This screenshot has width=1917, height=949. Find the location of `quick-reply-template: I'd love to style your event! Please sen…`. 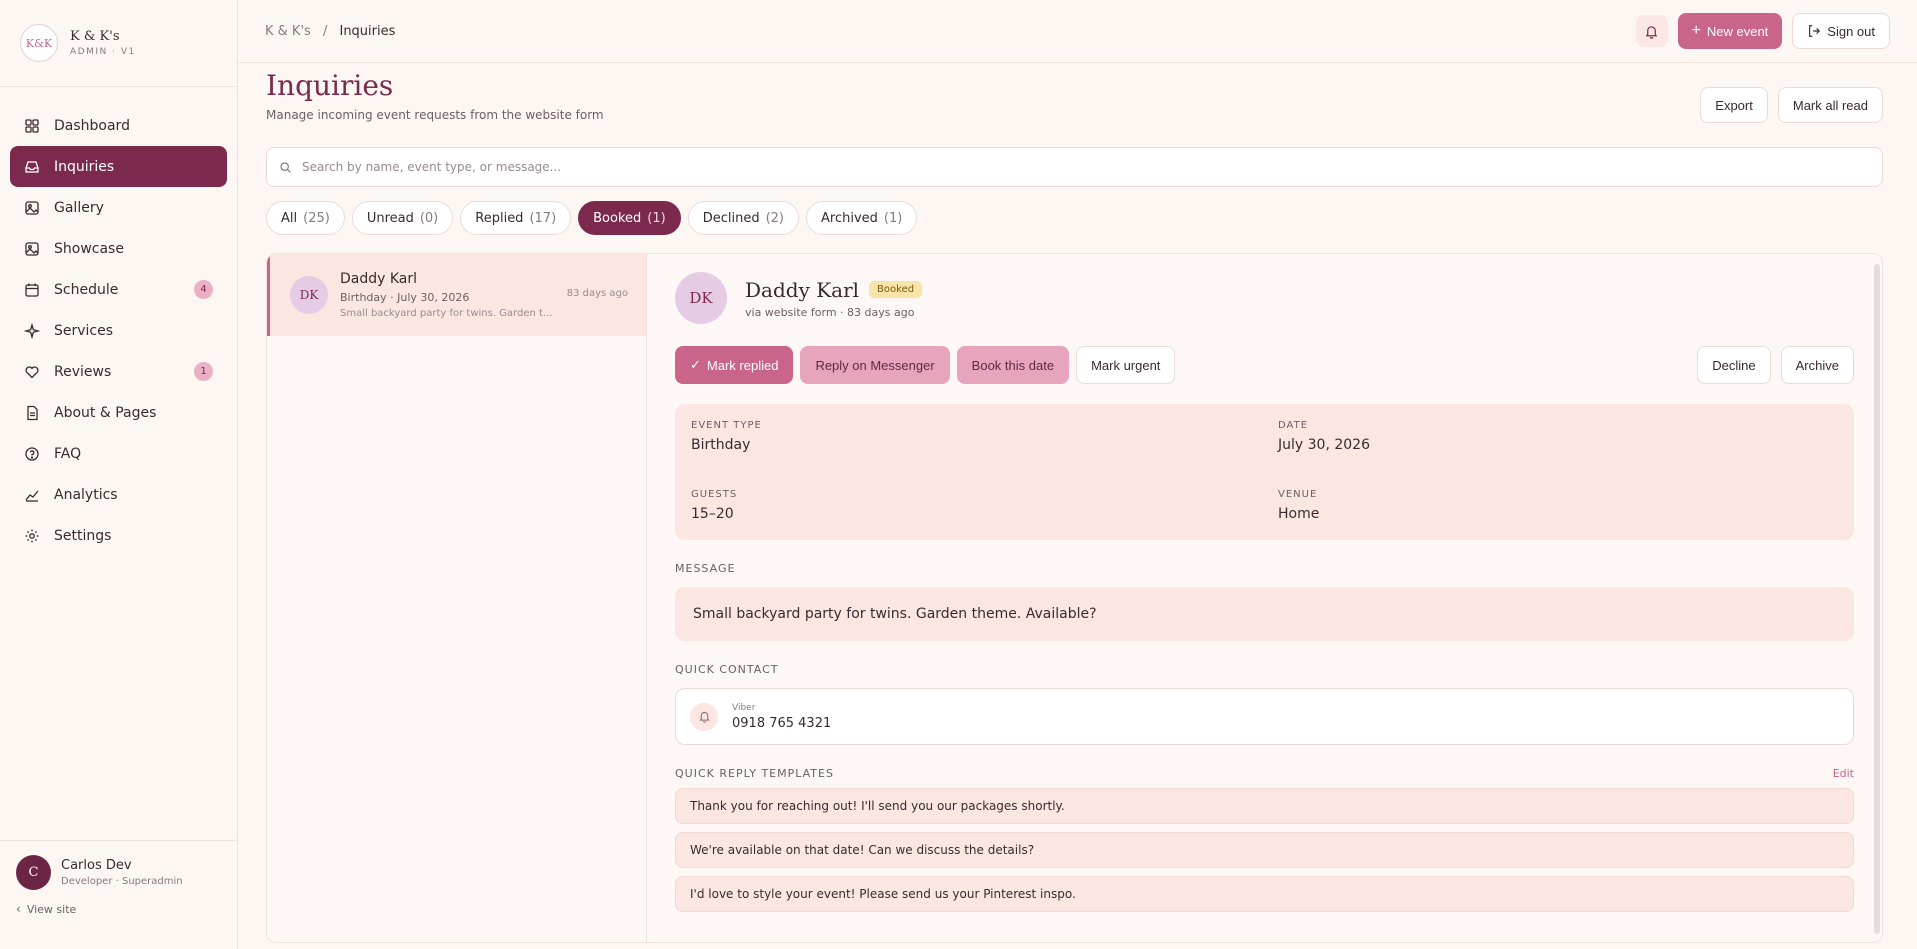

quick-reply-template: I'd love to style your event! Please sen… is located at coordinates (1264, 894).